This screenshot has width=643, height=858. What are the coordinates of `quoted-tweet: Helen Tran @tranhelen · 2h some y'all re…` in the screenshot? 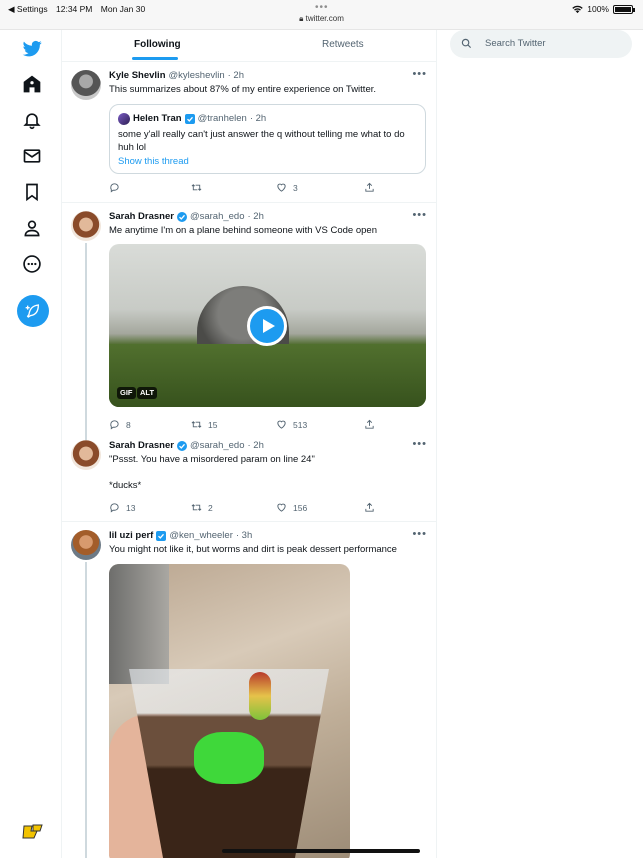 It's located at (267, 139).